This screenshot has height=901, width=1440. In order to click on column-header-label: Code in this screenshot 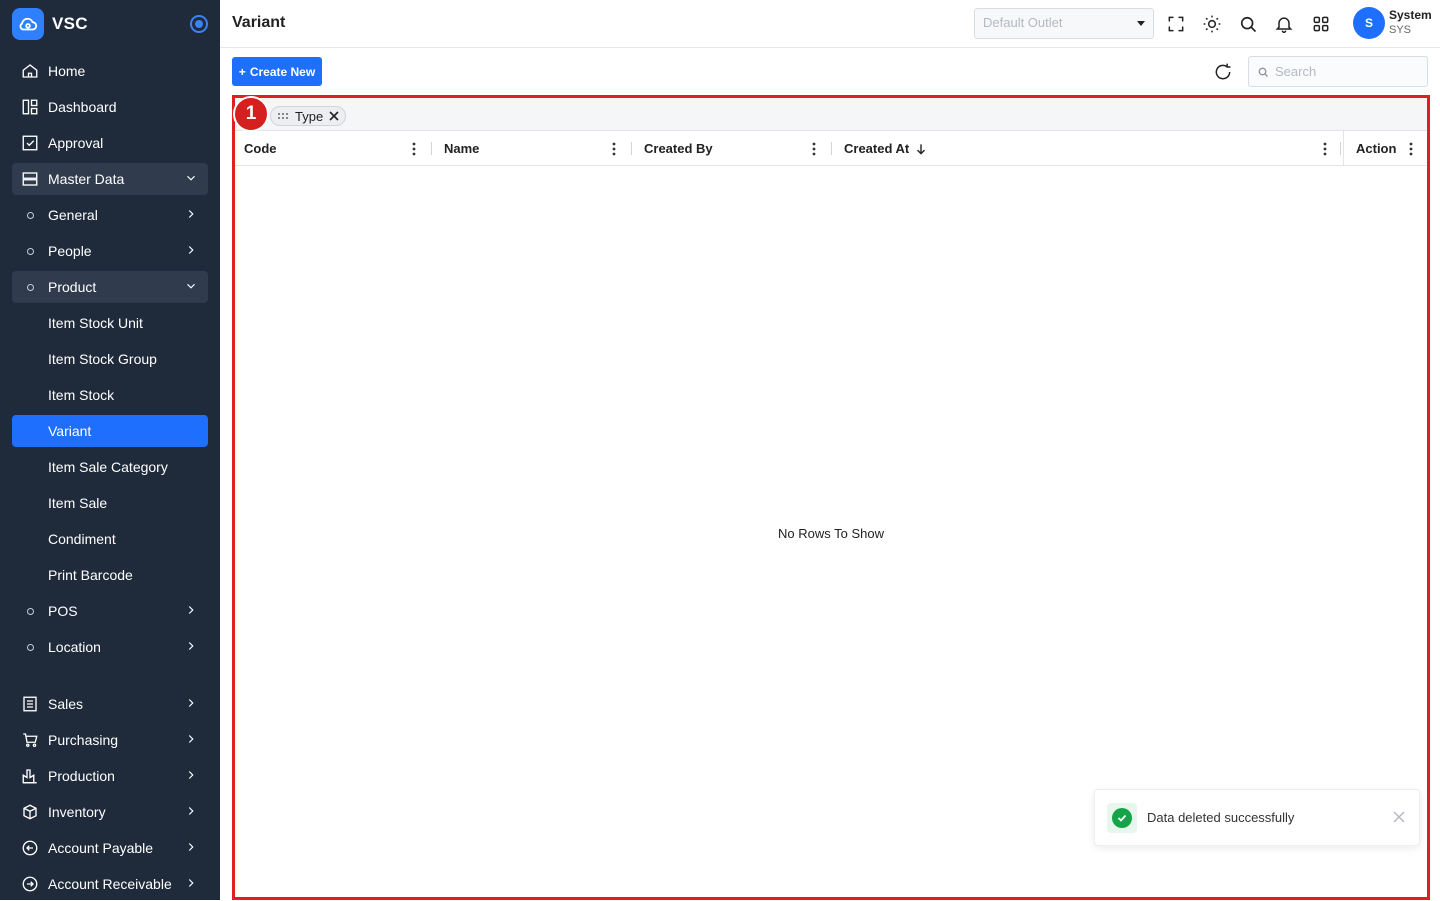, I will do `click(260, 148)`.